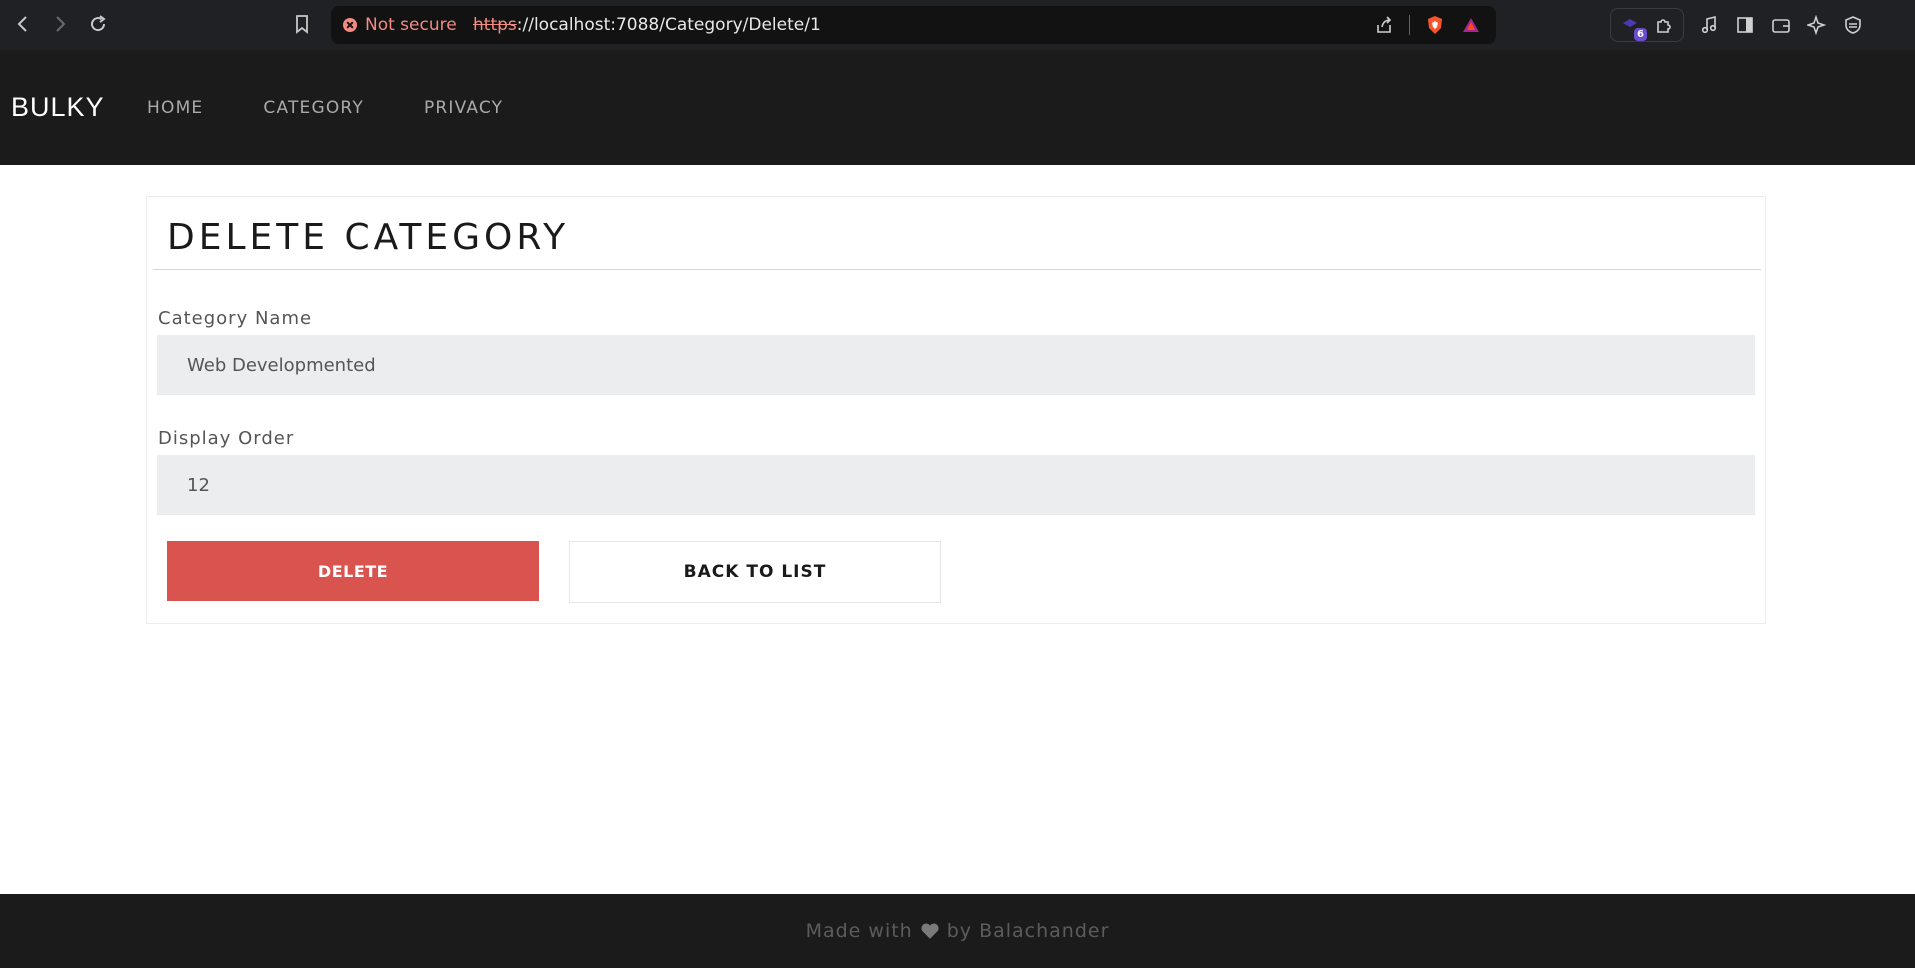  What do you see at coordinates (755, 572) in the screenshot?
I see `back-to-list-button: BACK TO LIST` at bounding box center [755, 572].